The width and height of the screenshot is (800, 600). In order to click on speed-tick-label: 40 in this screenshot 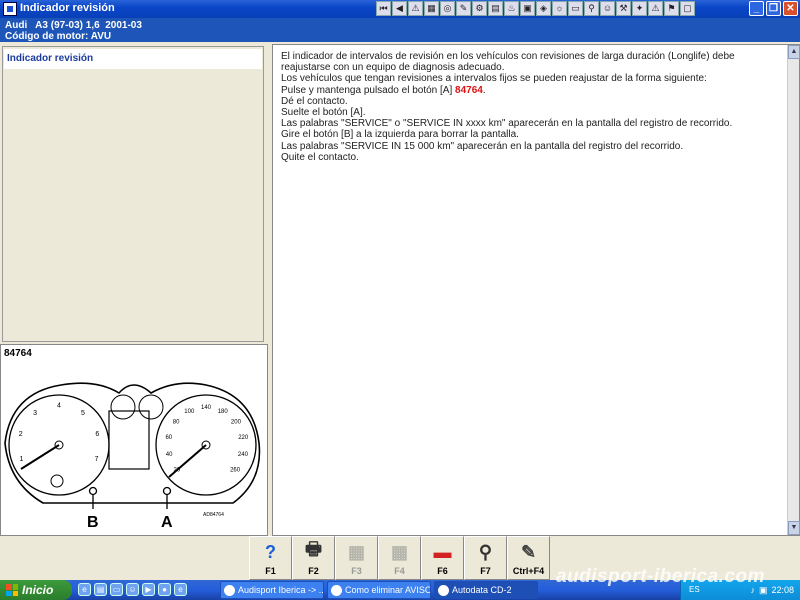, I will do `click(169, 455)`.